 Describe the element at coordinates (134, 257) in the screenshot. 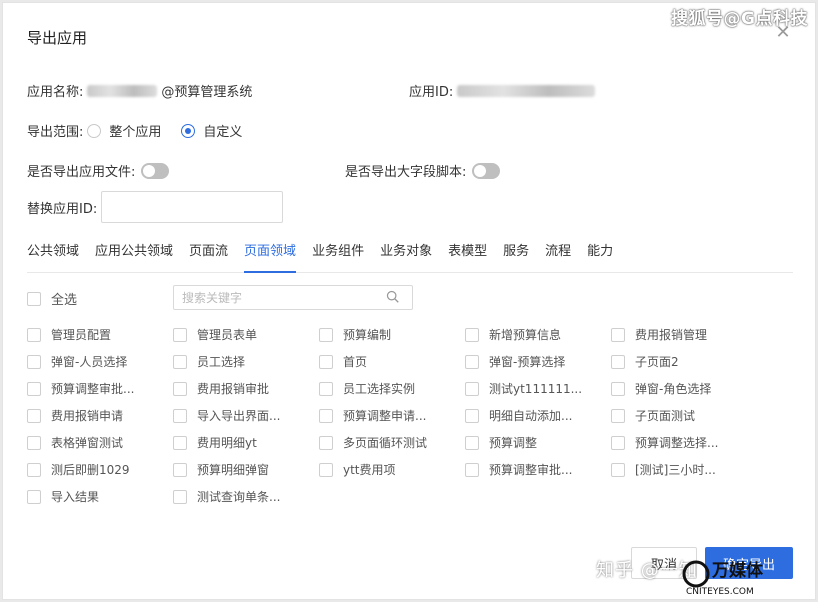

I see `tab-app-public-domain: 应用公共领域` at that location.